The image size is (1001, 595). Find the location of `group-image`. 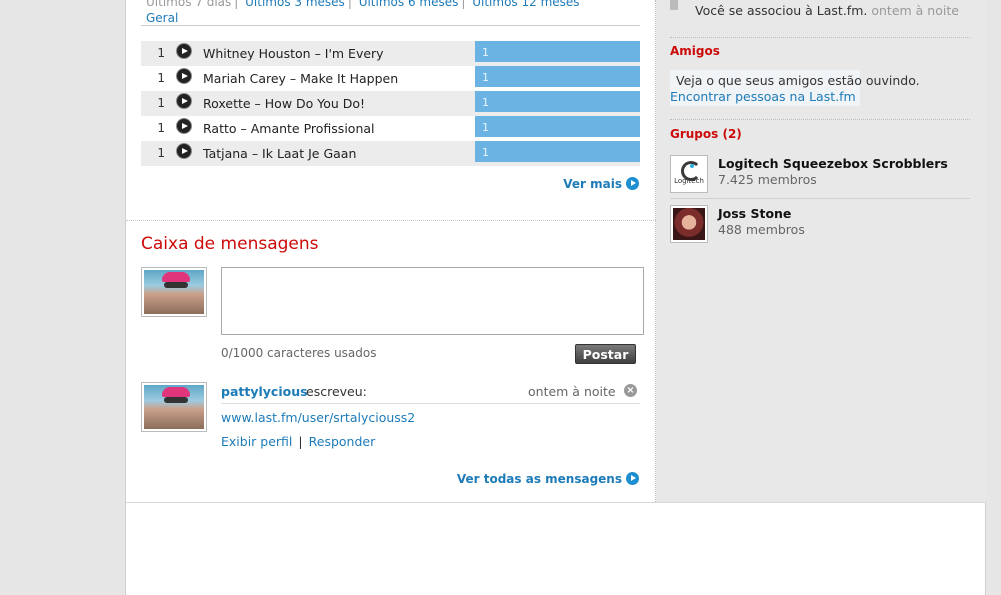

group-image is located at coordinates (689, 224).